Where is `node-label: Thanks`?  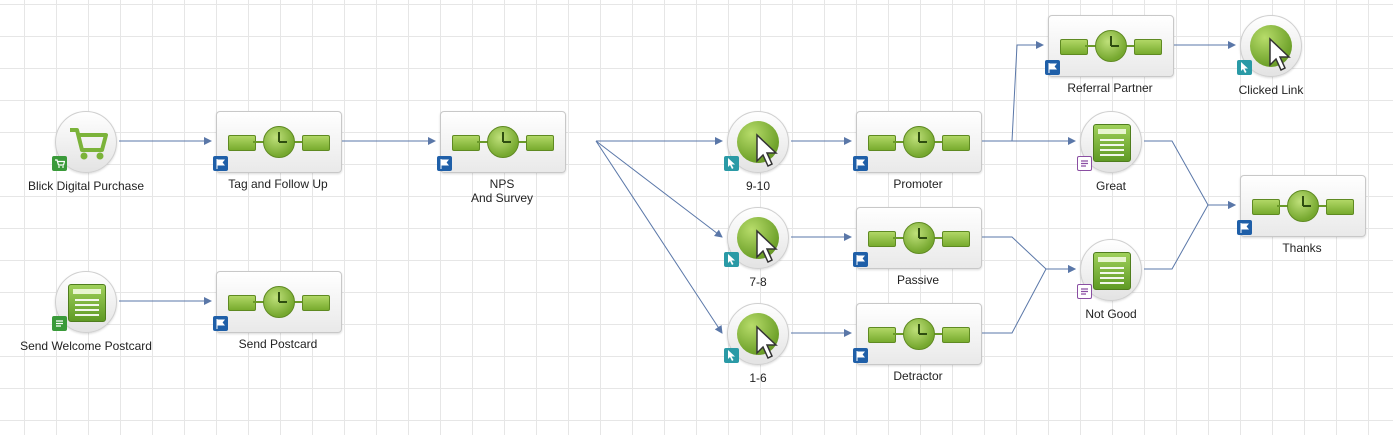
node-label: Thanks is located at coordinates (1302, 248).